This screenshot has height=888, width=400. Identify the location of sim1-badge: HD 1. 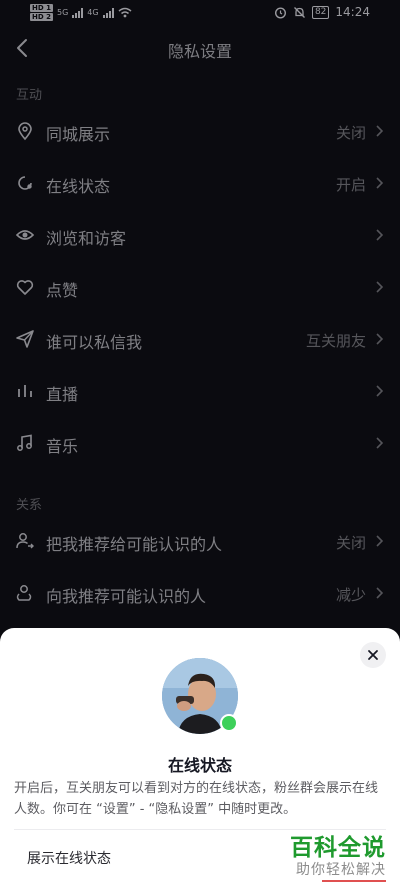
(41, 8).